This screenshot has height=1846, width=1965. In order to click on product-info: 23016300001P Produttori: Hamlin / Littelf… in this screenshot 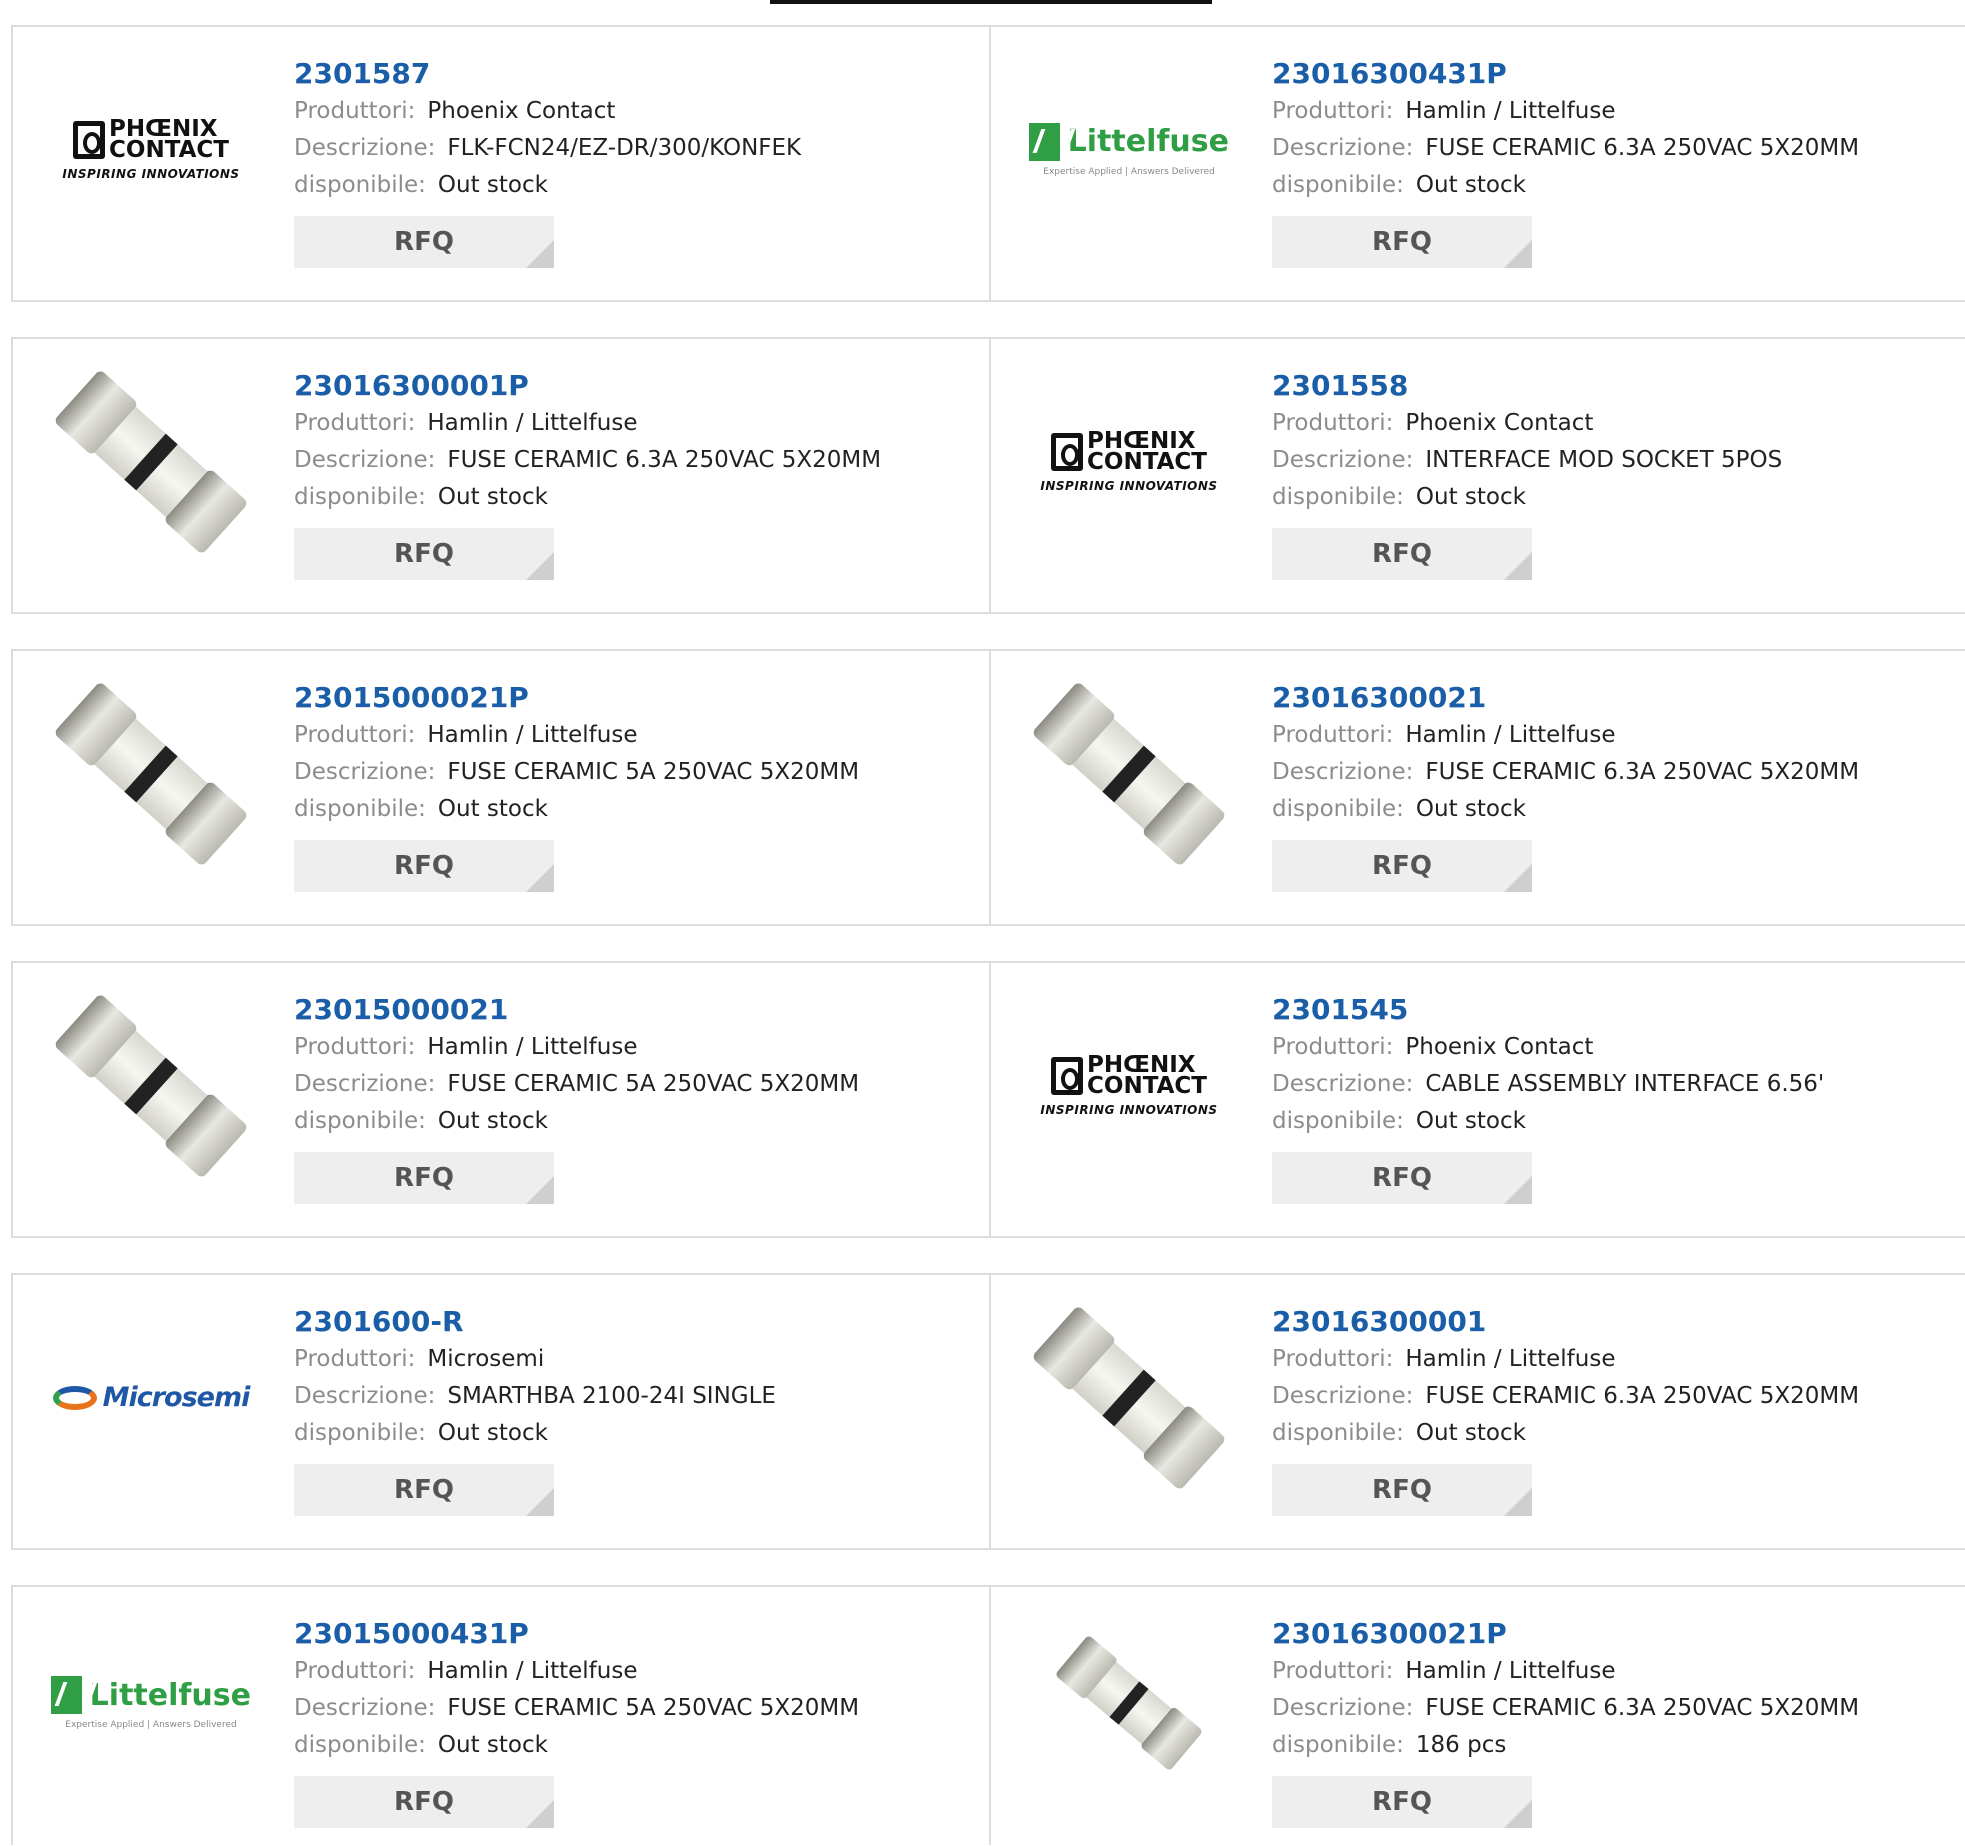, I will do `click(587, 473)`.